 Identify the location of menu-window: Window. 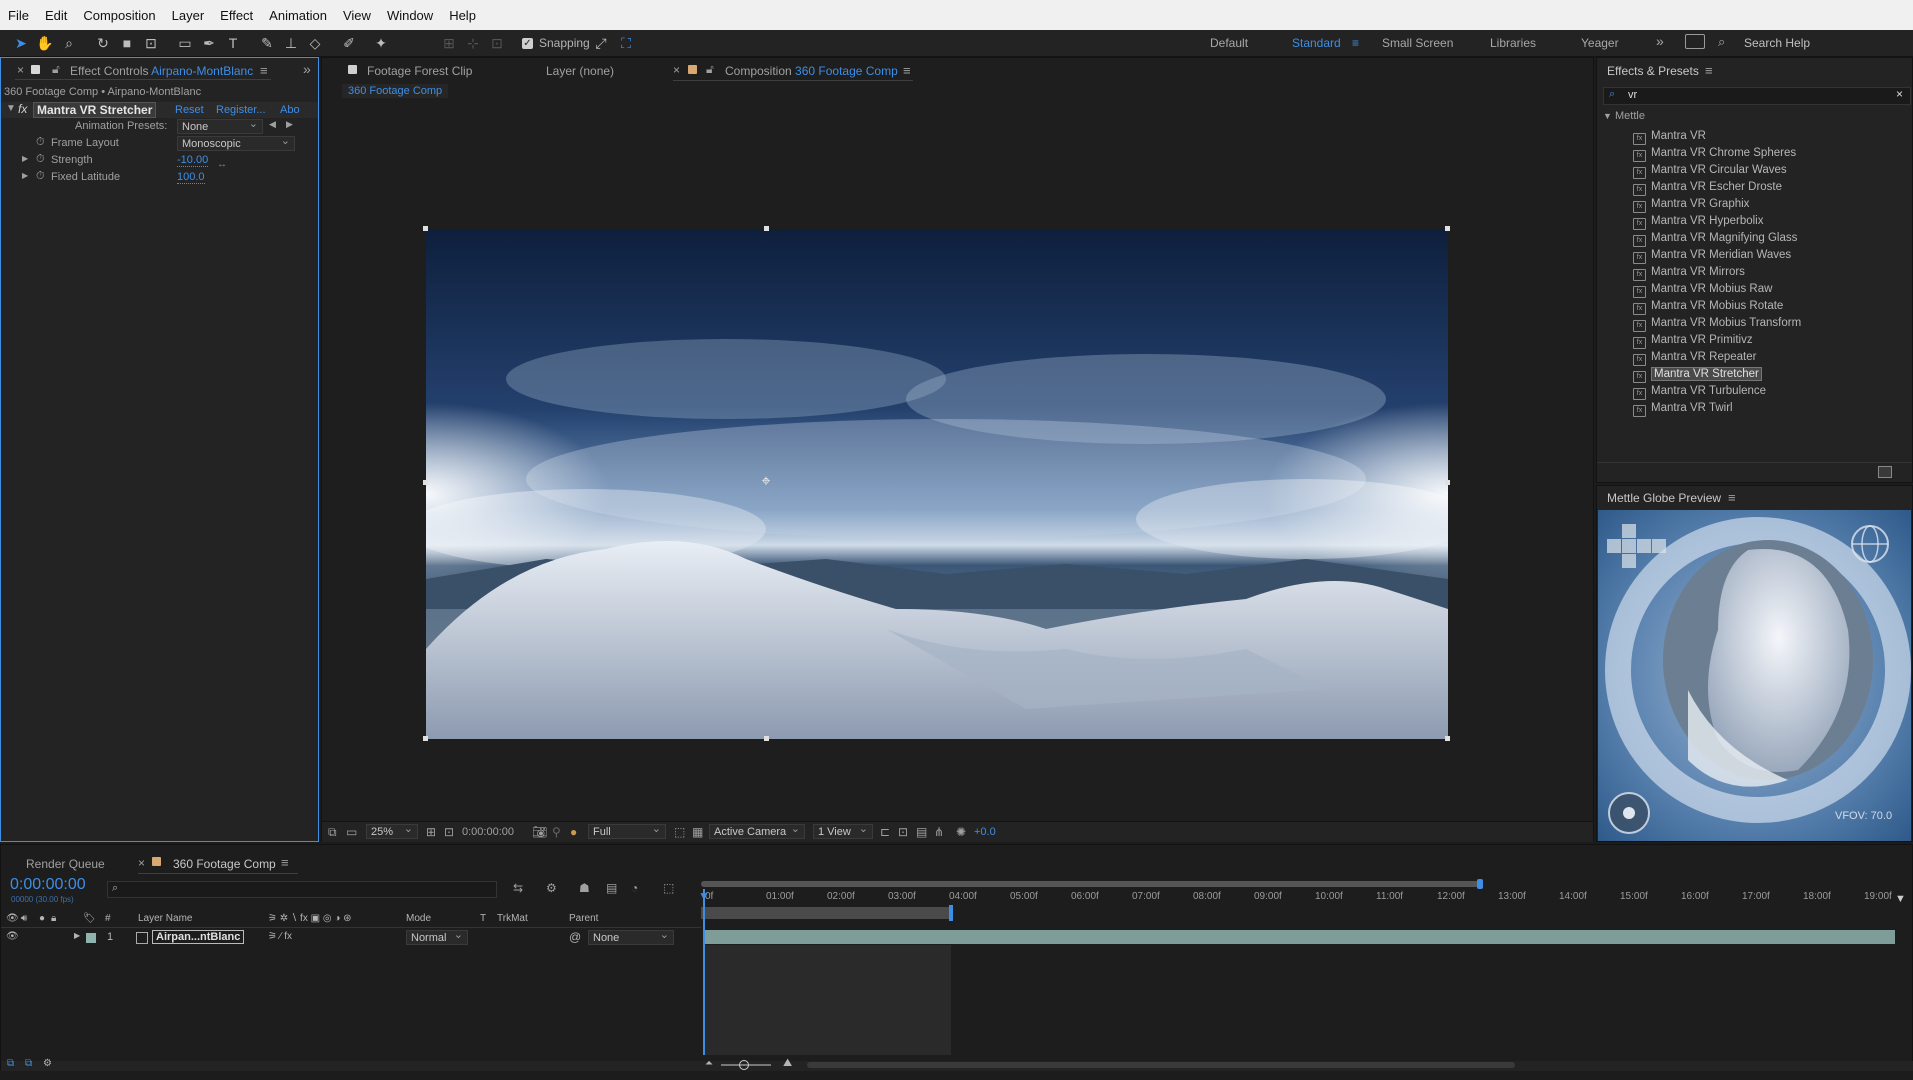
(410, 15).